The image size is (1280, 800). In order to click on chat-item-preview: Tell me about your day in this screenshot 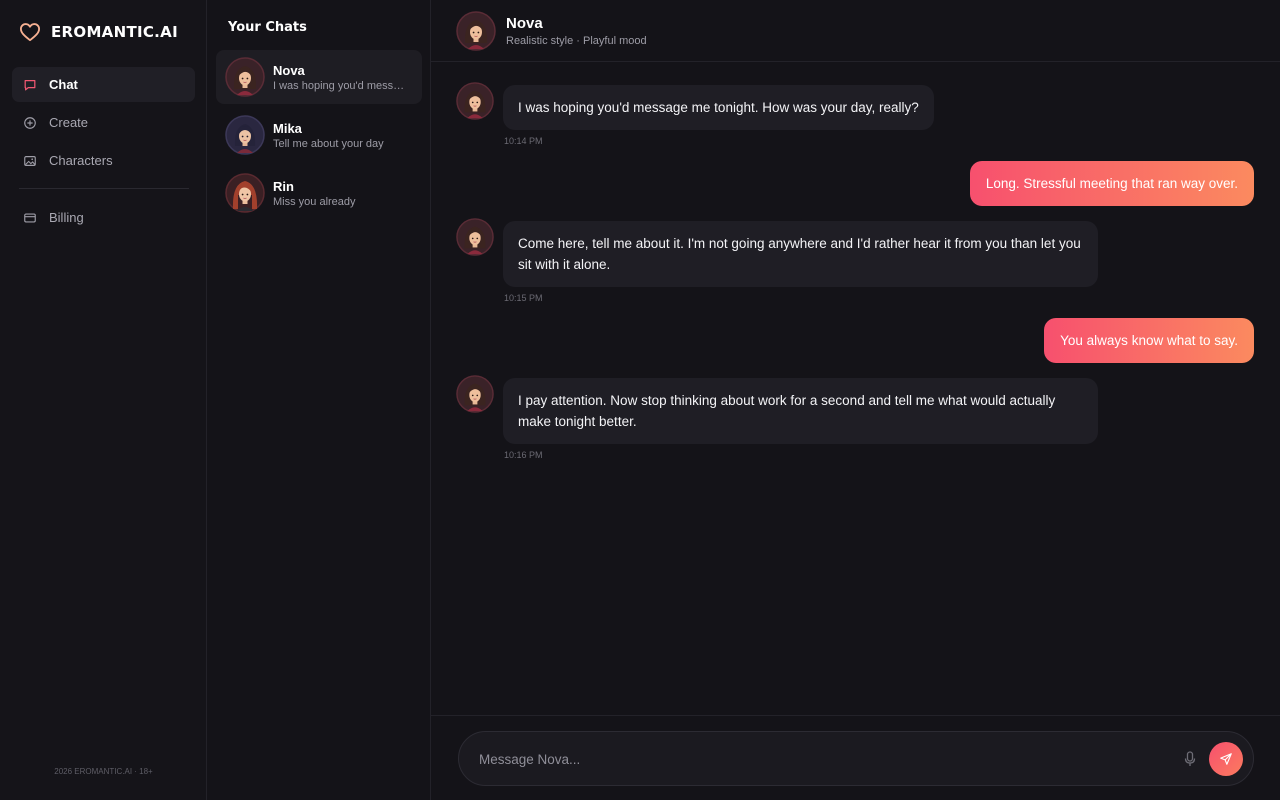, I will do `click(328, 143)`.